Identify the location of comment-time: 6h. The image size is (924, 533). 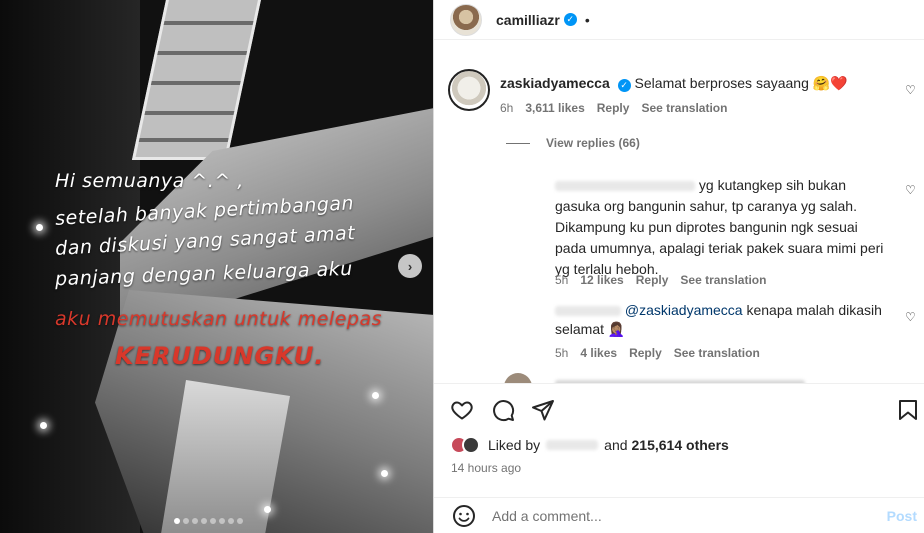
(507, 108).